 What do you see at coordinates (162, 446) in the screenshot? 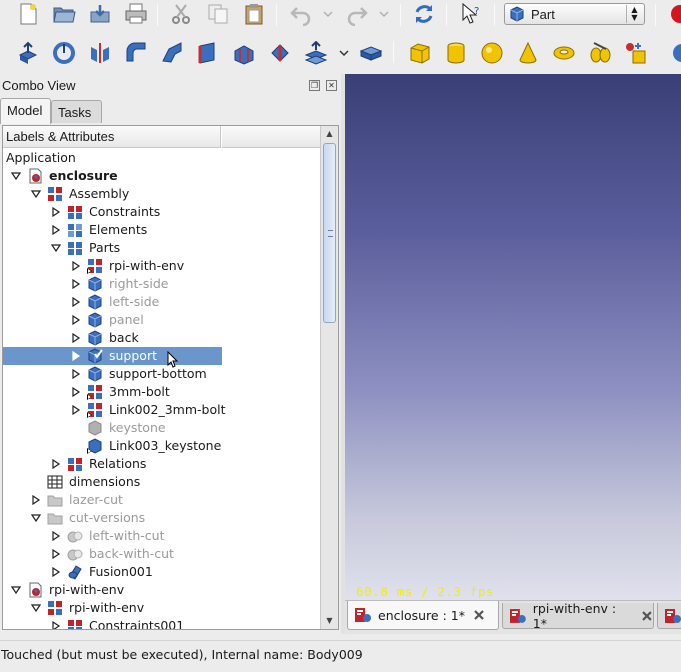
I see `tree-item: Link003_keystone` at bounding box center [162, 446].